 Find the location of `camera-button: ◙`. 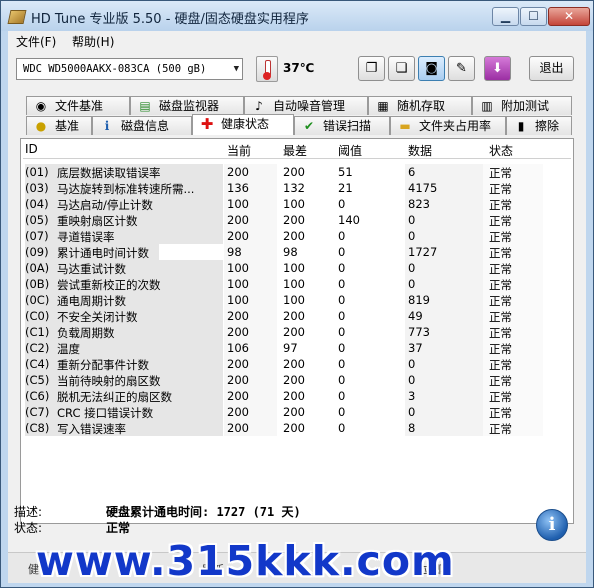

camera-button: ◙ is located at coordinates (431, 68).